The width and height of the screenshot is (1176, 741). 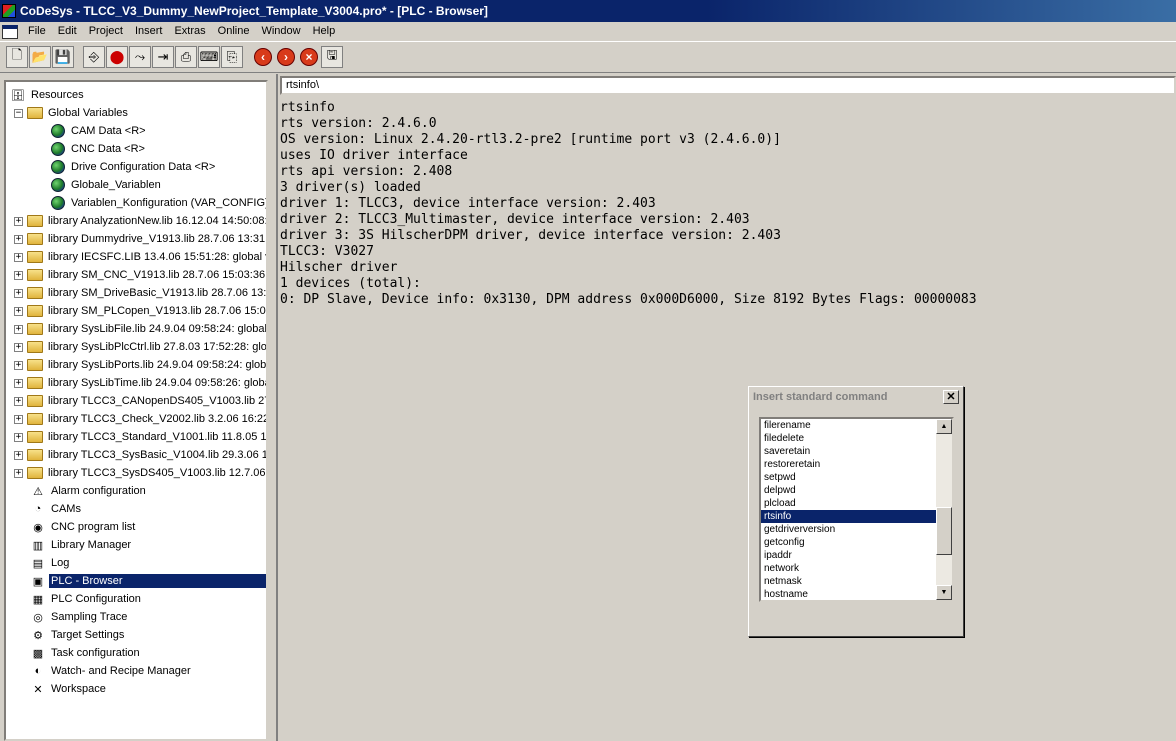 What do you see at coordinates (366, 171) in the screenshot?
I see `output-line: rts api version: 2.408` at bounding box center [366, 171].